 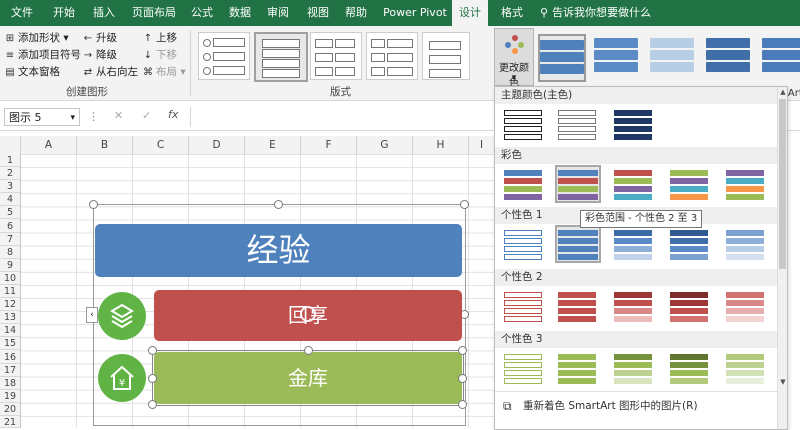 What do you see at coordinates (99, 55) in the screenshot?
I see `demote-button: → 降级` at bounding box center [99, 55].